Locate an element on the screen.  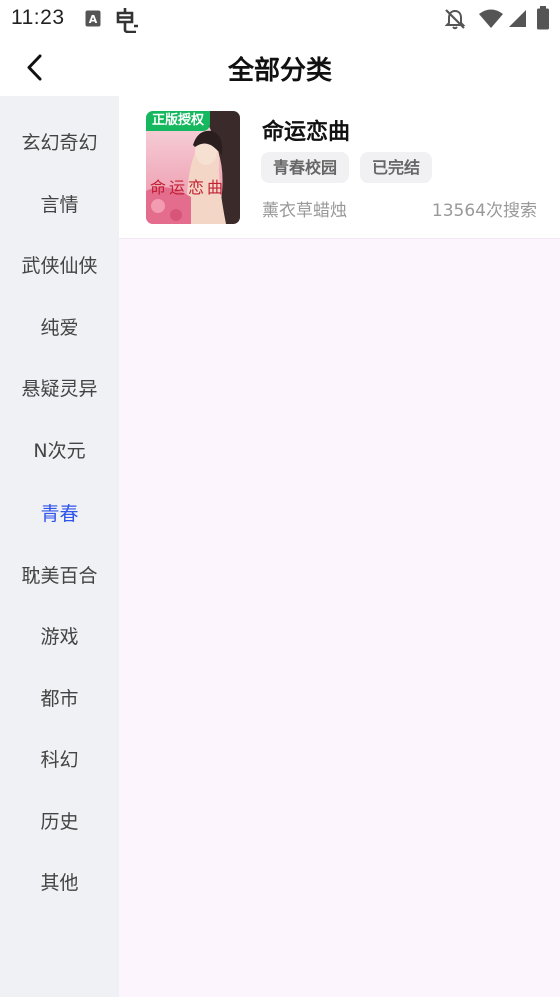
cover-title: 命运恋曲 is located at coordinates (188, 187).